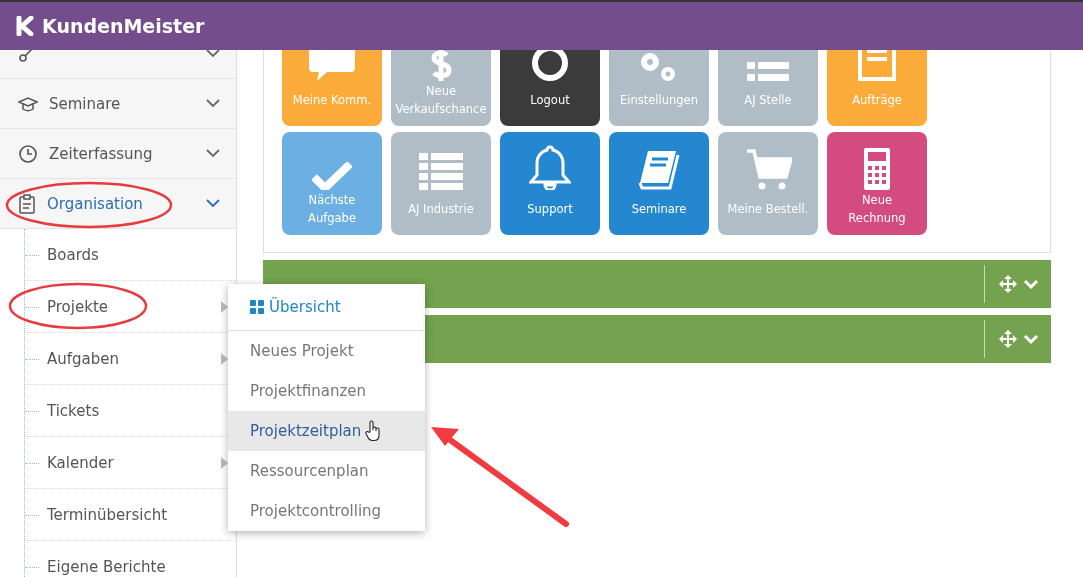  I want to click on sidebar-item: Organisation, so click(118, 204).